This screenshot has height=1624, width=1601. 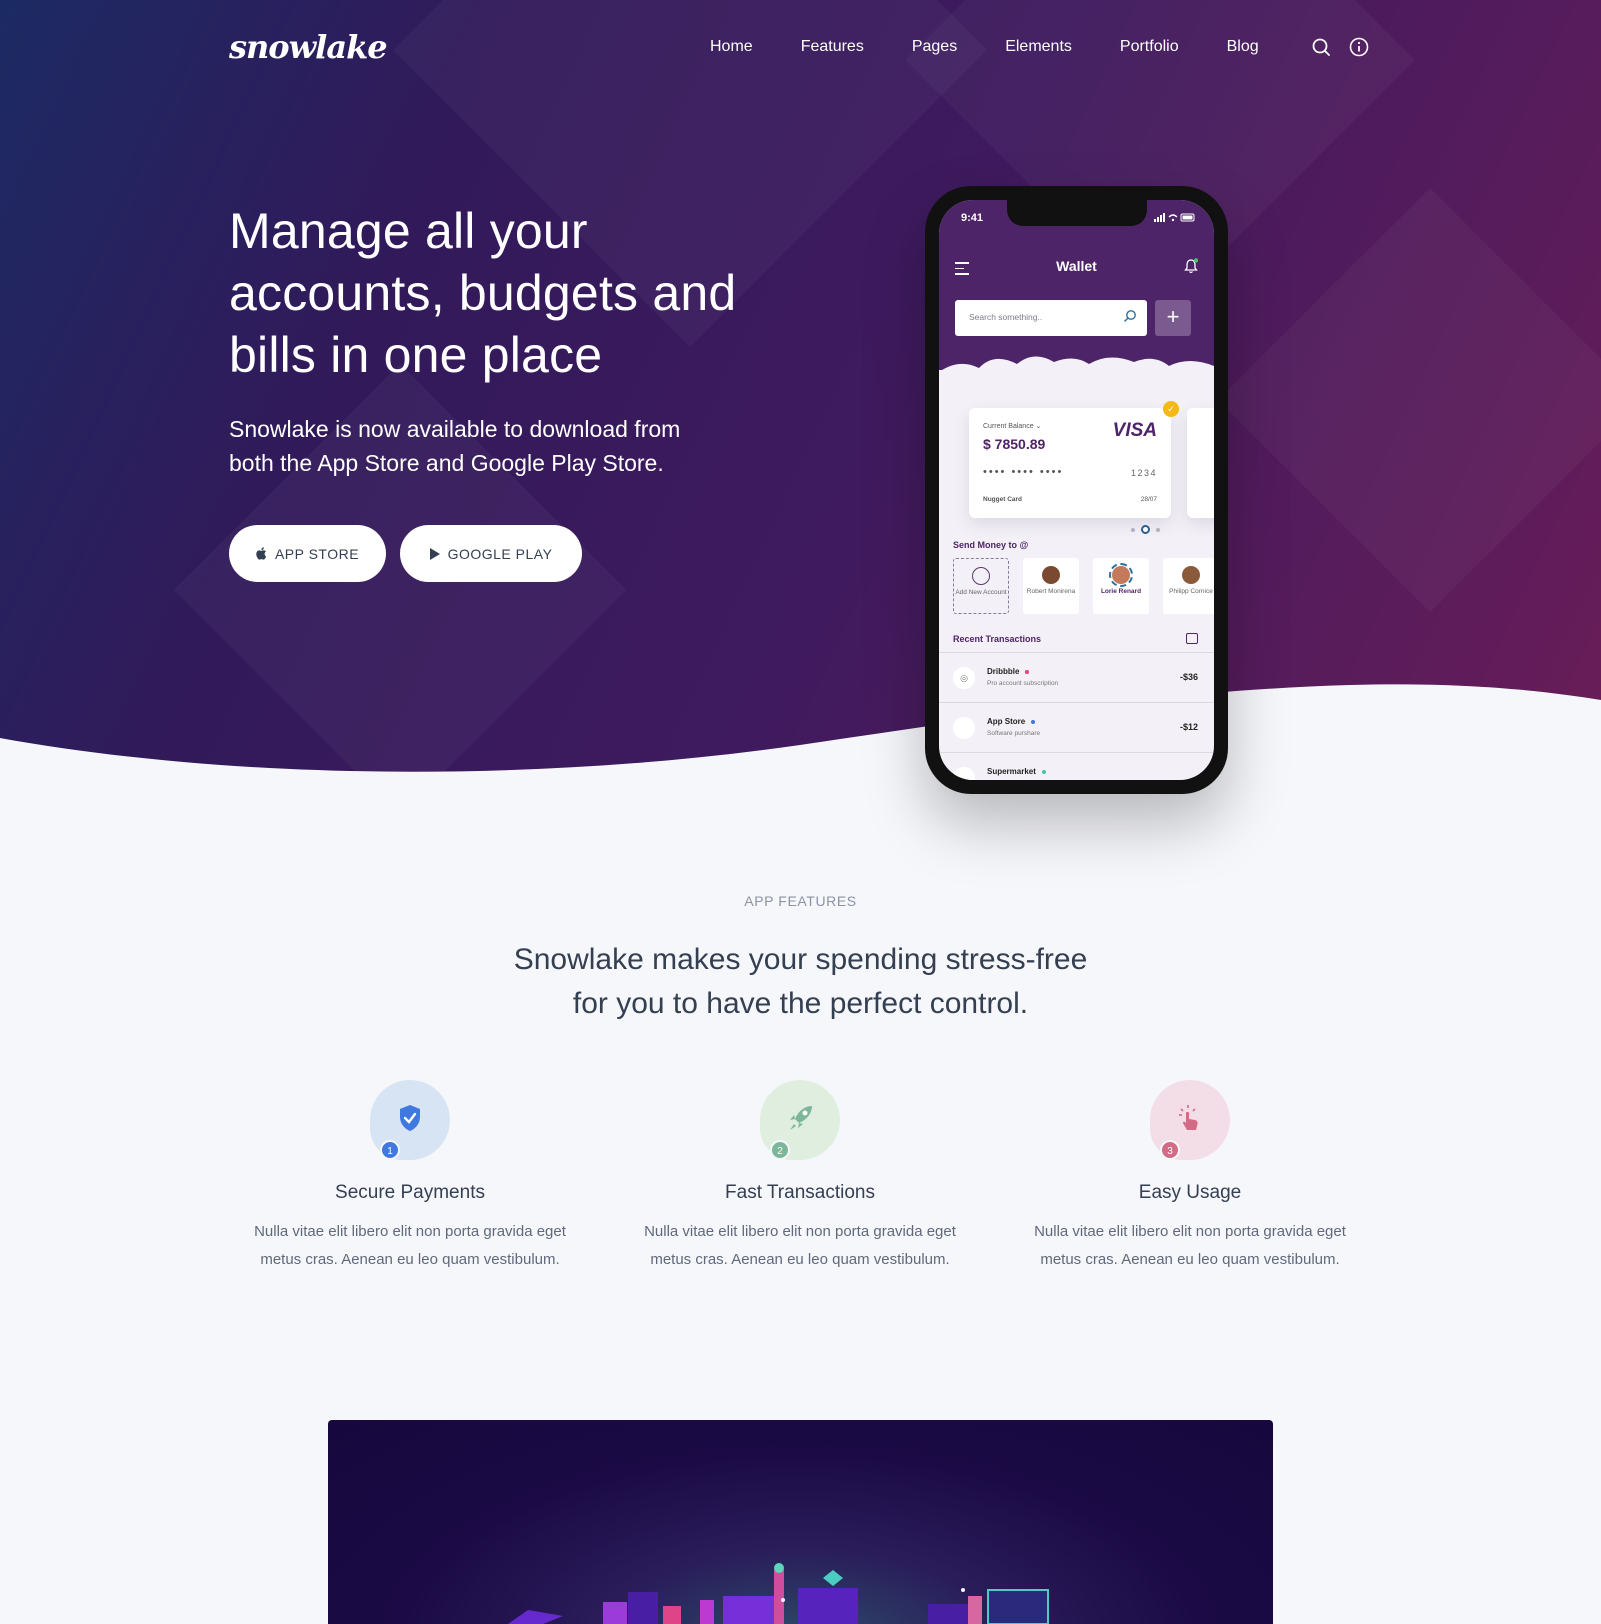 I want to click on feature-number-badge: 2, so click(x=780, y=1150).